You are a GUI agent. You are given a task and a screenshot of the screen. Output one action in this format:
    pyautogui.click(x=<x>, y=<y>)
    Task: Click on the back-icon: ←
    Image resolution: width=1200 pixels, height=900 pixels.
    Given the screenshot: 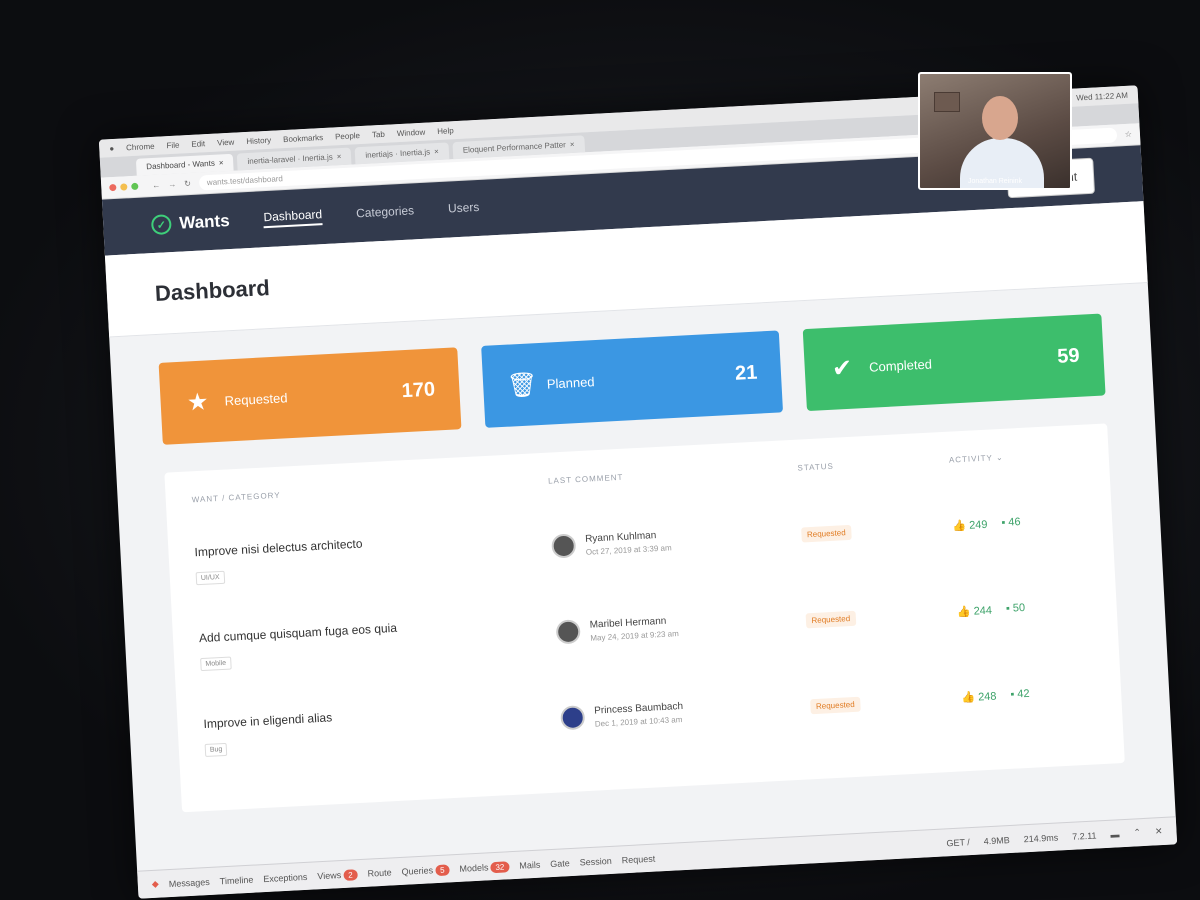 What is the action you would take?
    pyautogui.click(x=156, y=185)
    